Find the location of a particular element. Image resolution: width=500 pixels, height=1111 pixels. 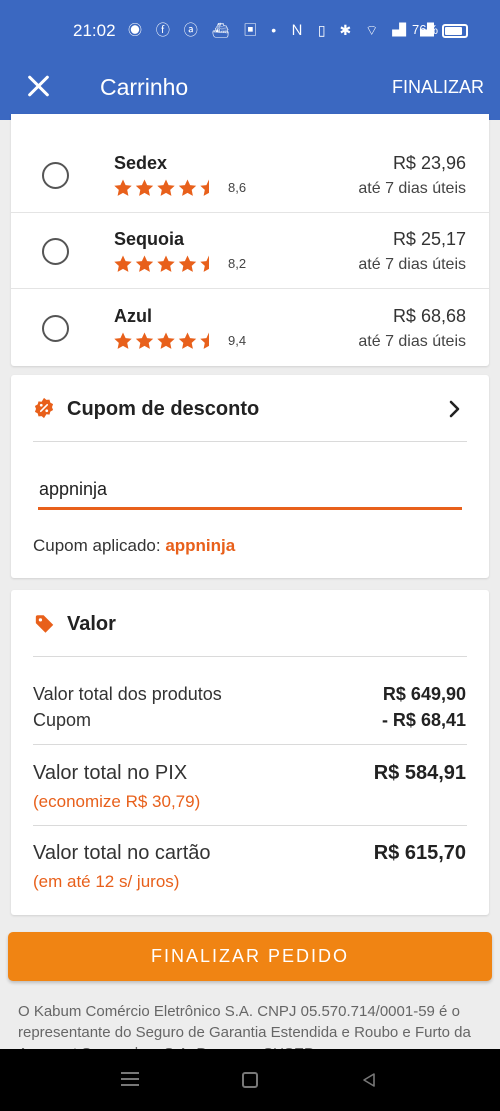

coupon-applied-label: Cupom aplicado: is located at coordinates (97, 545).